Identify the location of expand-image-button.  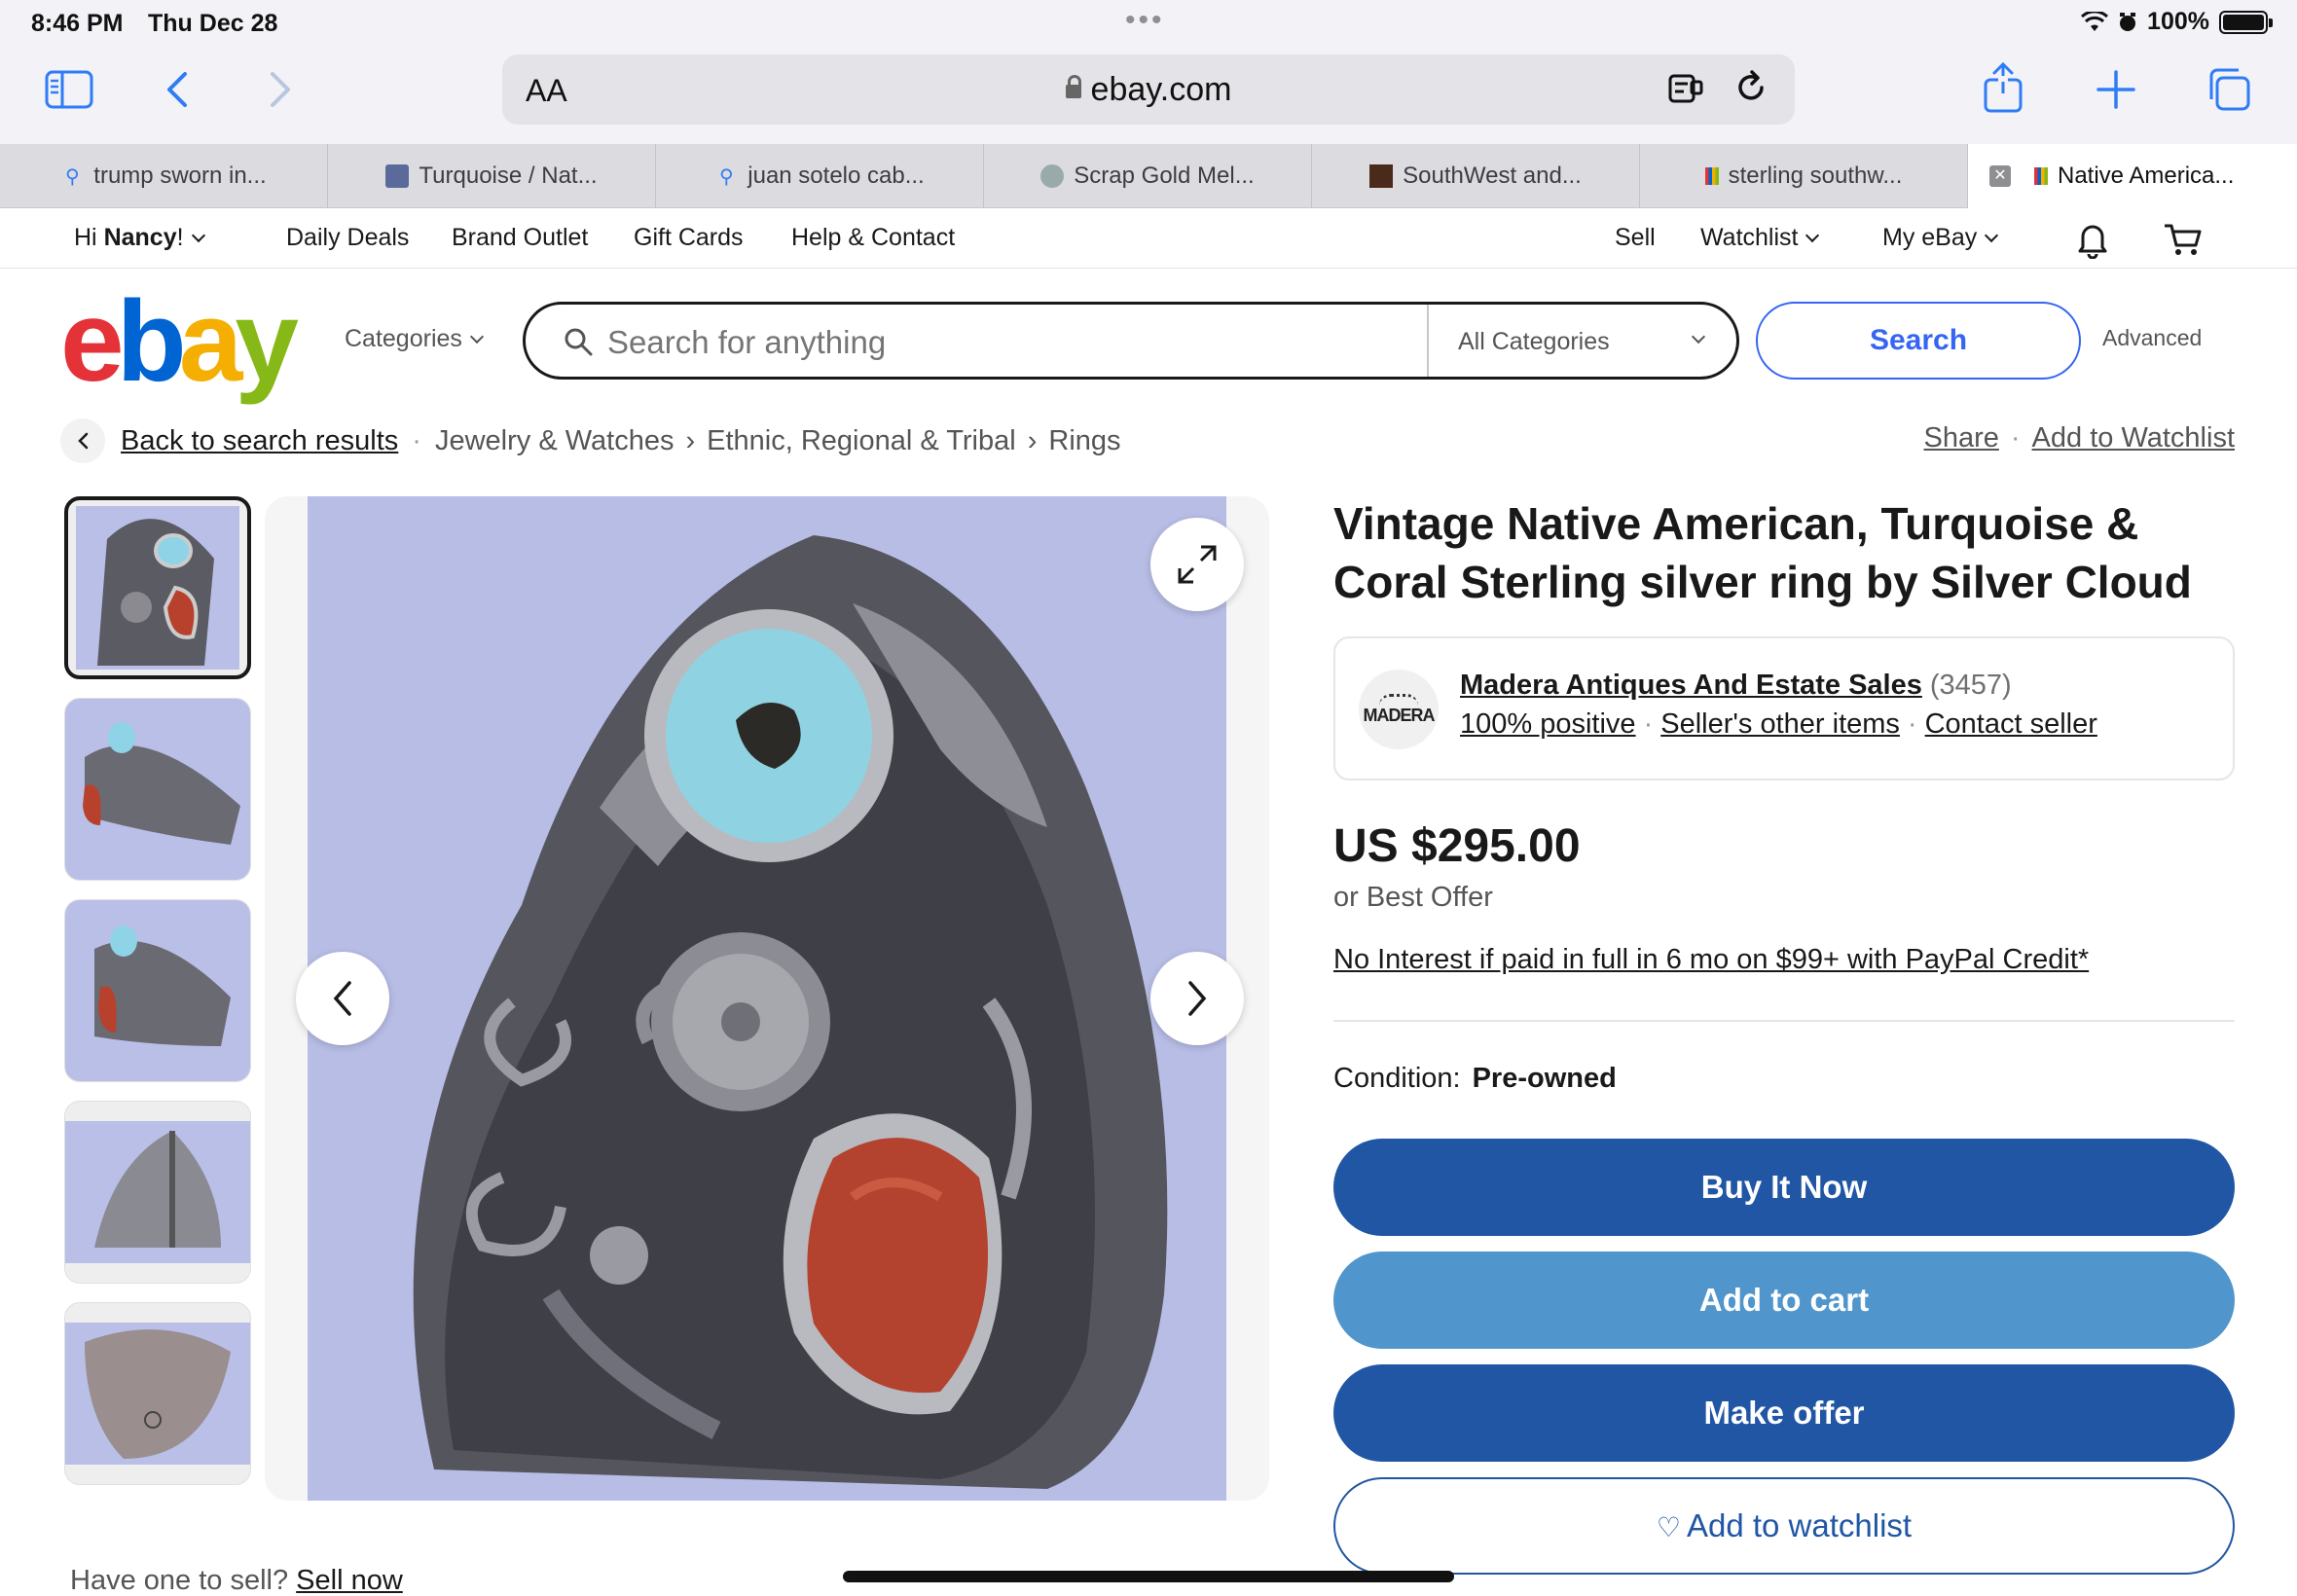
(1197, 564).